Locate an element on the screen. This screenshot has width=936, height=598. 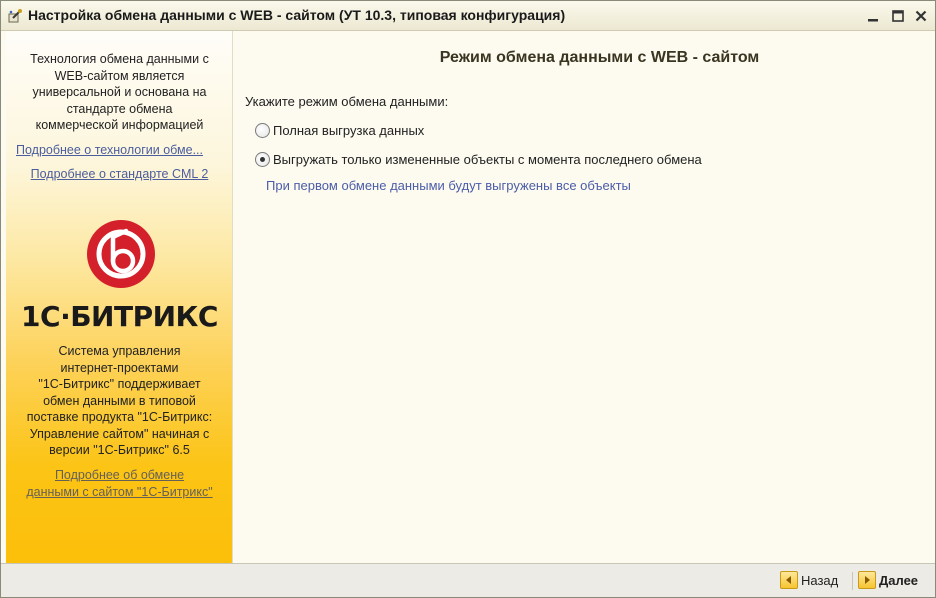
description-line: обмен данными в типовой is located at coordinates (119, 400).